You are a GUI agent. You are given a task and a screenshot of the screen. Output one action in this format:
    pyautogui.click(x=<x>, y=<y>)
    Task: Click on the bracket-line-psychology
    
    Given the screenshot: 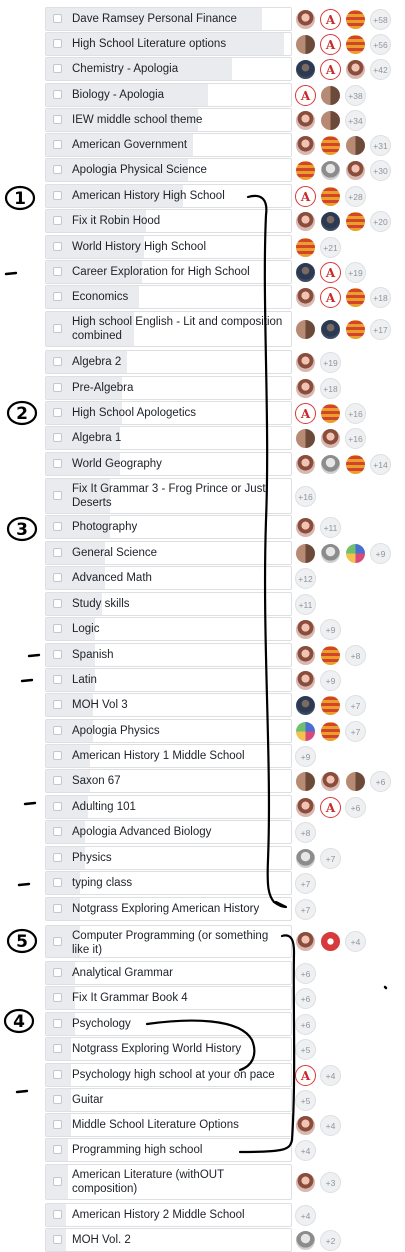 What is the action you would take?
    pyautogui.click(x=200, y=1045)
    